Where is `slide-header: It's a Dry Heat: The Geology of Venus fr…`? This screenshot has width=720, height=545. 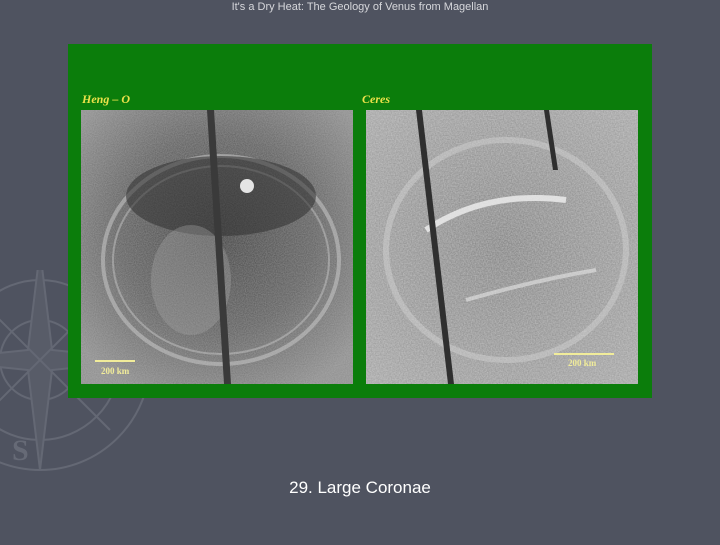 slide-header: It's a Dry Heat: The Geology of Venus fr… is located at coordinates (360, 7).